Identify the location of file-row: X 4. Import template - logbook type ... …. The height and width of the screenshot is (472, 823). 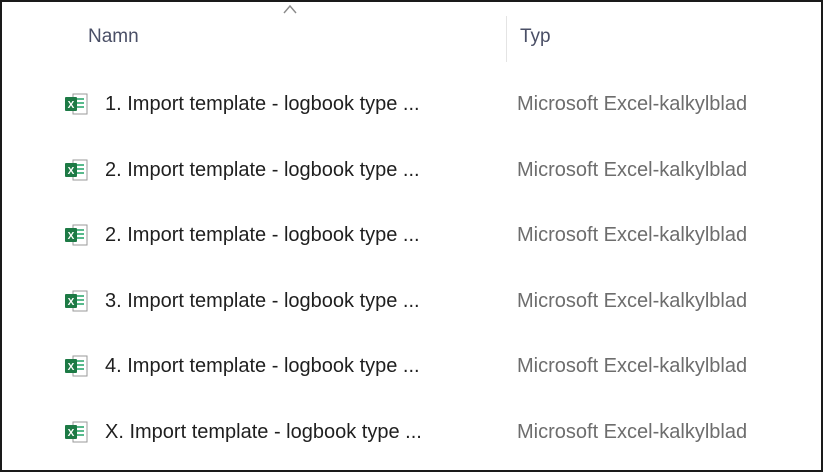
(411, 368).